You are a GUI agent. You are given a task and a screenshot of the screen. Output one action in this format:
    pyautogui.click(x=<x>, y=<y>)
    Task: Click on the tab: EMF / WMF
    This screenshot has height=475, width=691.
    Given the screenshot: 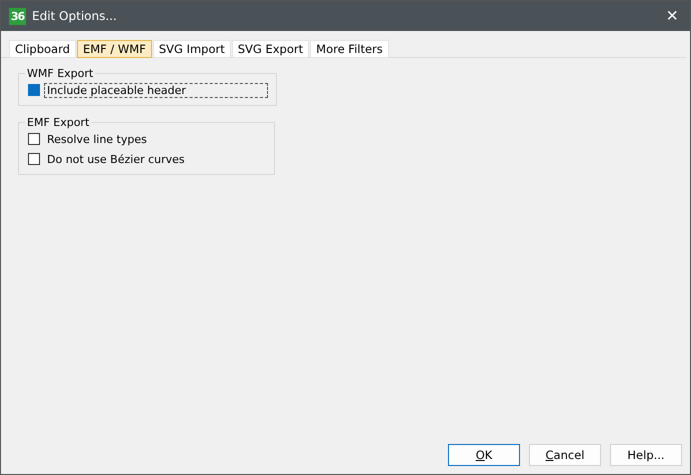 What is the action you would take?
    pyautogui.click(x=114, y=49)
    